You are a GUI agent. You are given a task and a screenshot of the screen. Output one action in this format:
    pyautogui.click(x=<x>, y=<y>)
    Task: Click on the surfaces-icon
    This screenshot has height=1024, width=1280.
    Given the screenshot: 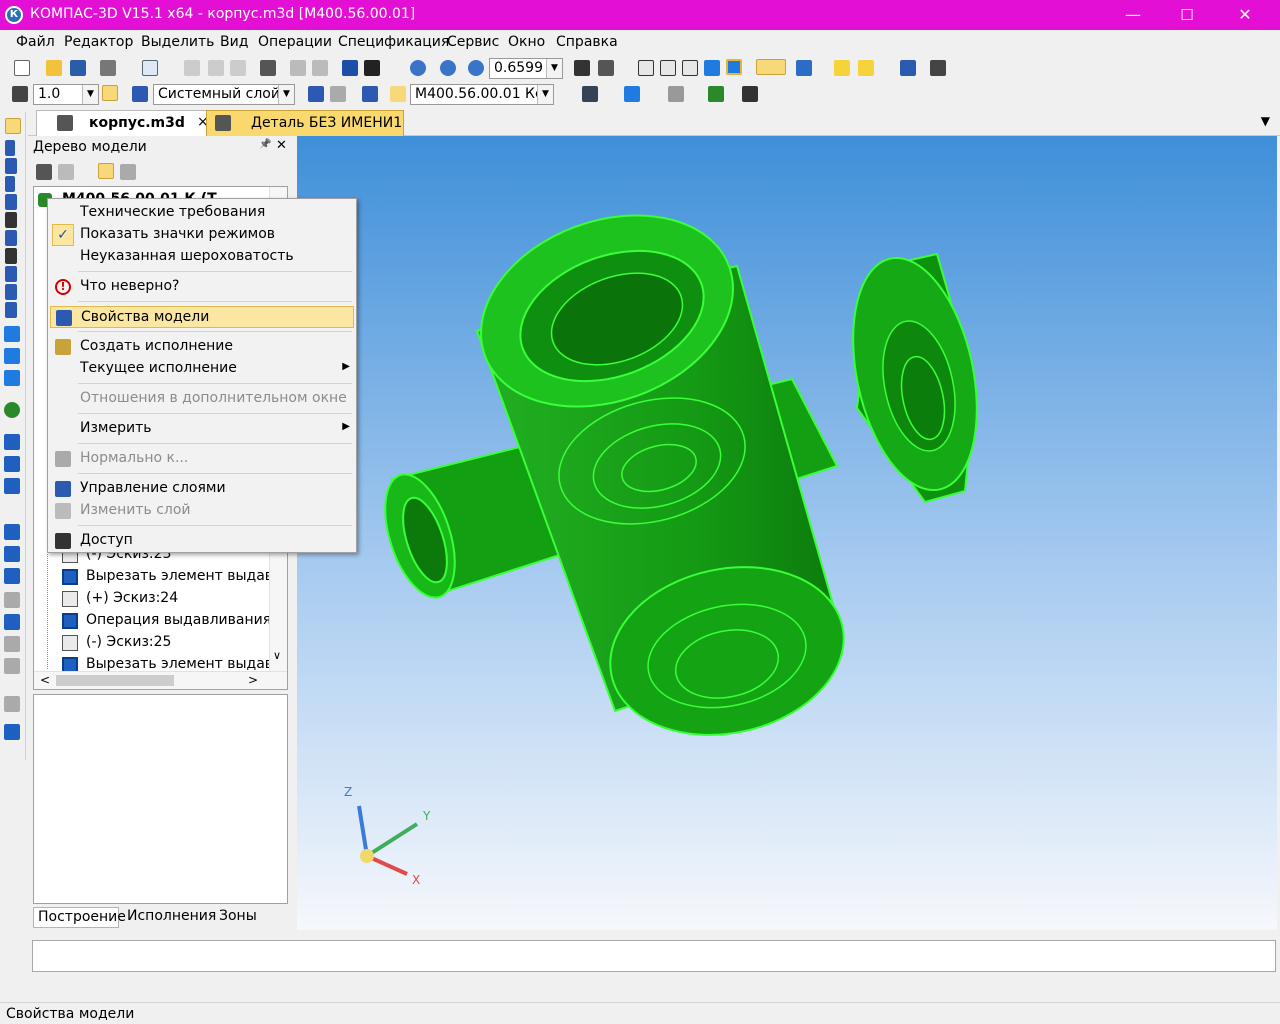 What is the action you would take?
    pyautogui.click(x=11, y=166)
    